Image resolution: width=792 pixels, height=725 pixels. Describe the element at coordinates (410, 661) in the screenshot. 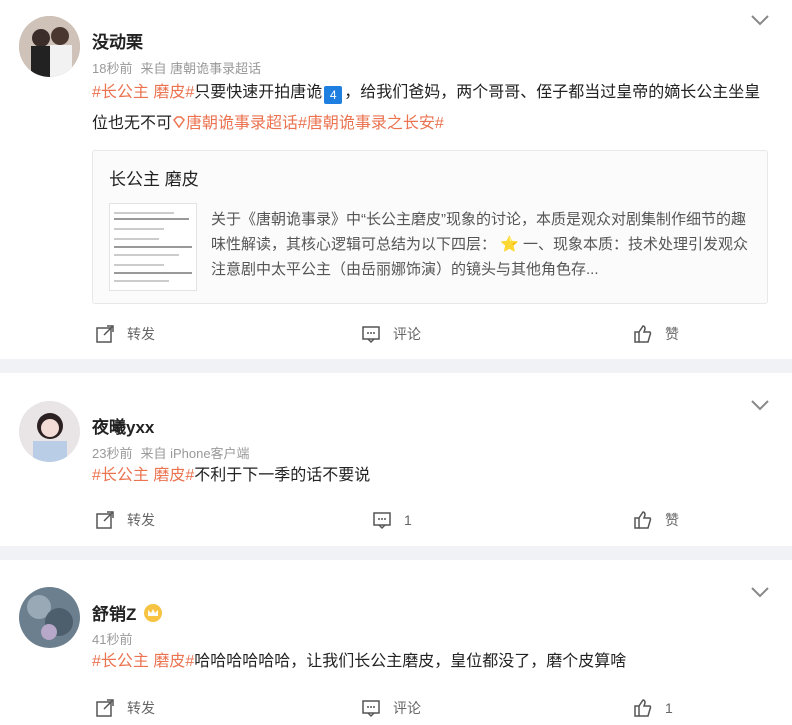

I see `post-body: 哈哈哈哈哈哈，让我们长公主磨皮，皇位都没了，磨个皮算啥` at that location.